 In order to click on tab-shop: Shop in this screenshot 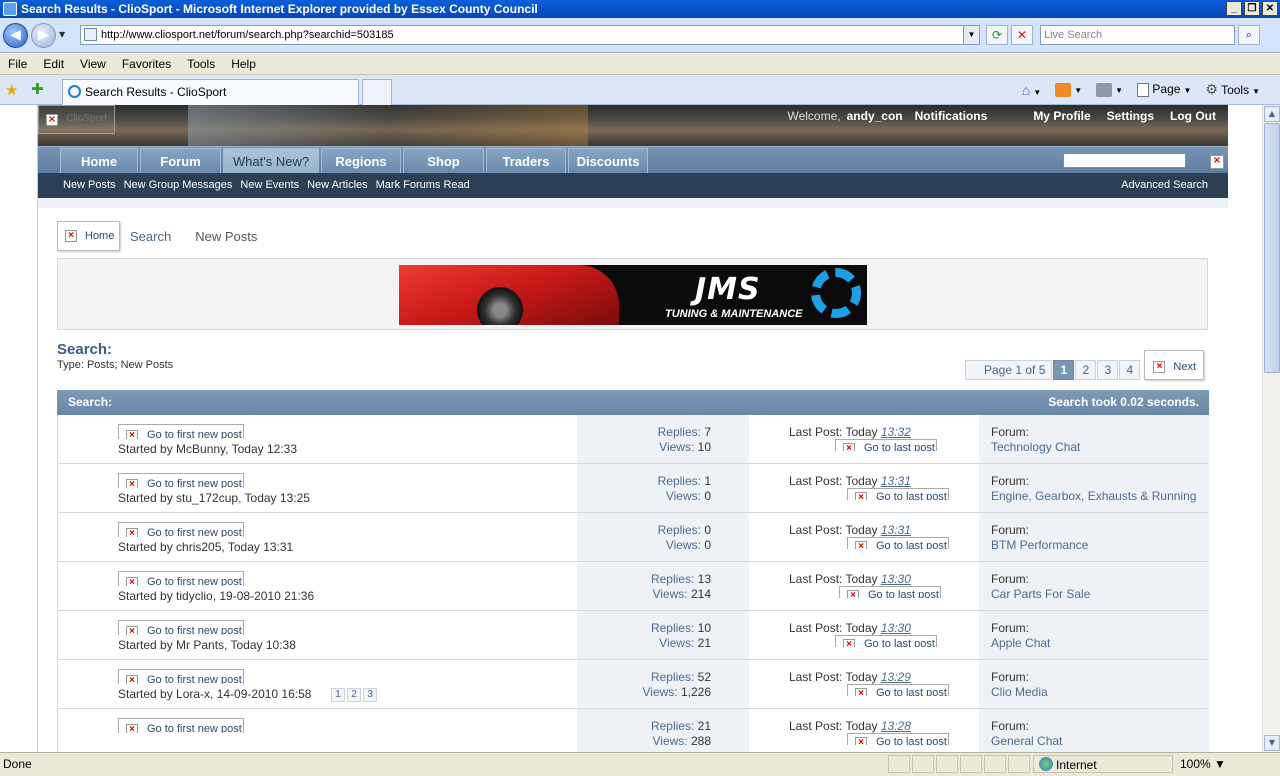, I will do `click(443, 161)`.